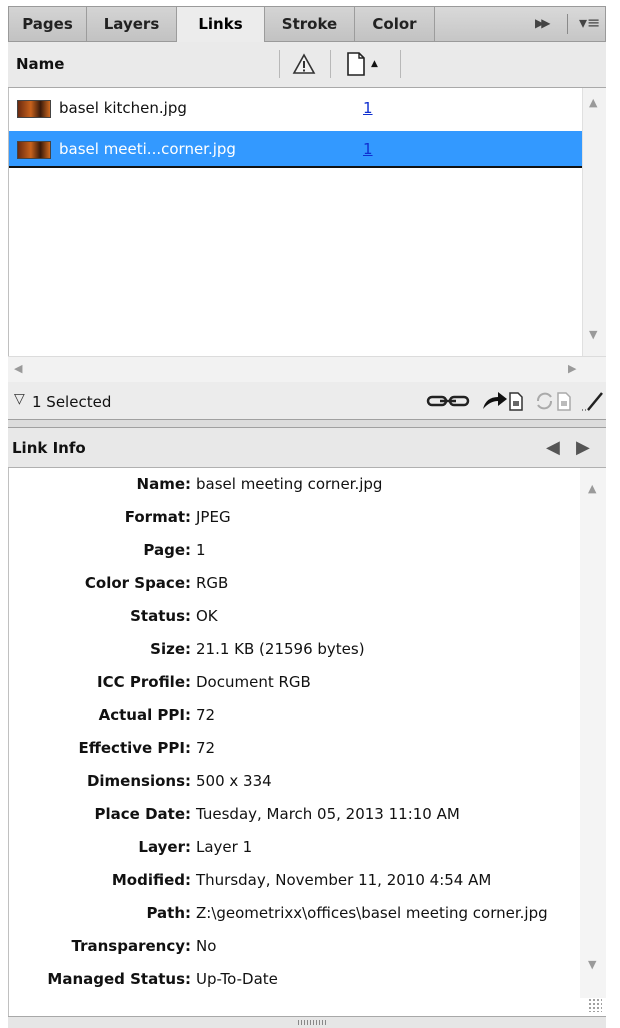  I want to click on info-row: Layer: Layer 1, so click(295, 847).